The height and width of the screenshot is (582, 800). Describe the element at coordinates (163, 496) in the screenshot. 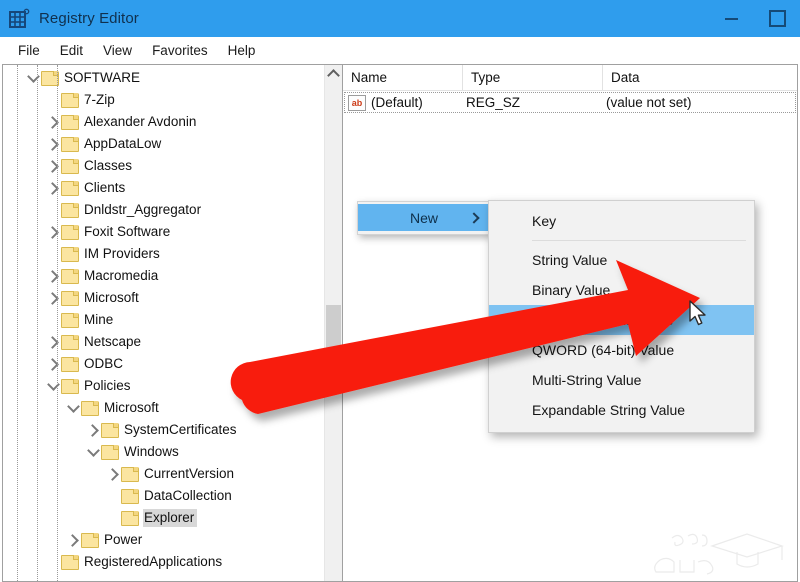

I see `tree-item-datacollection: DataCollection` at that location.